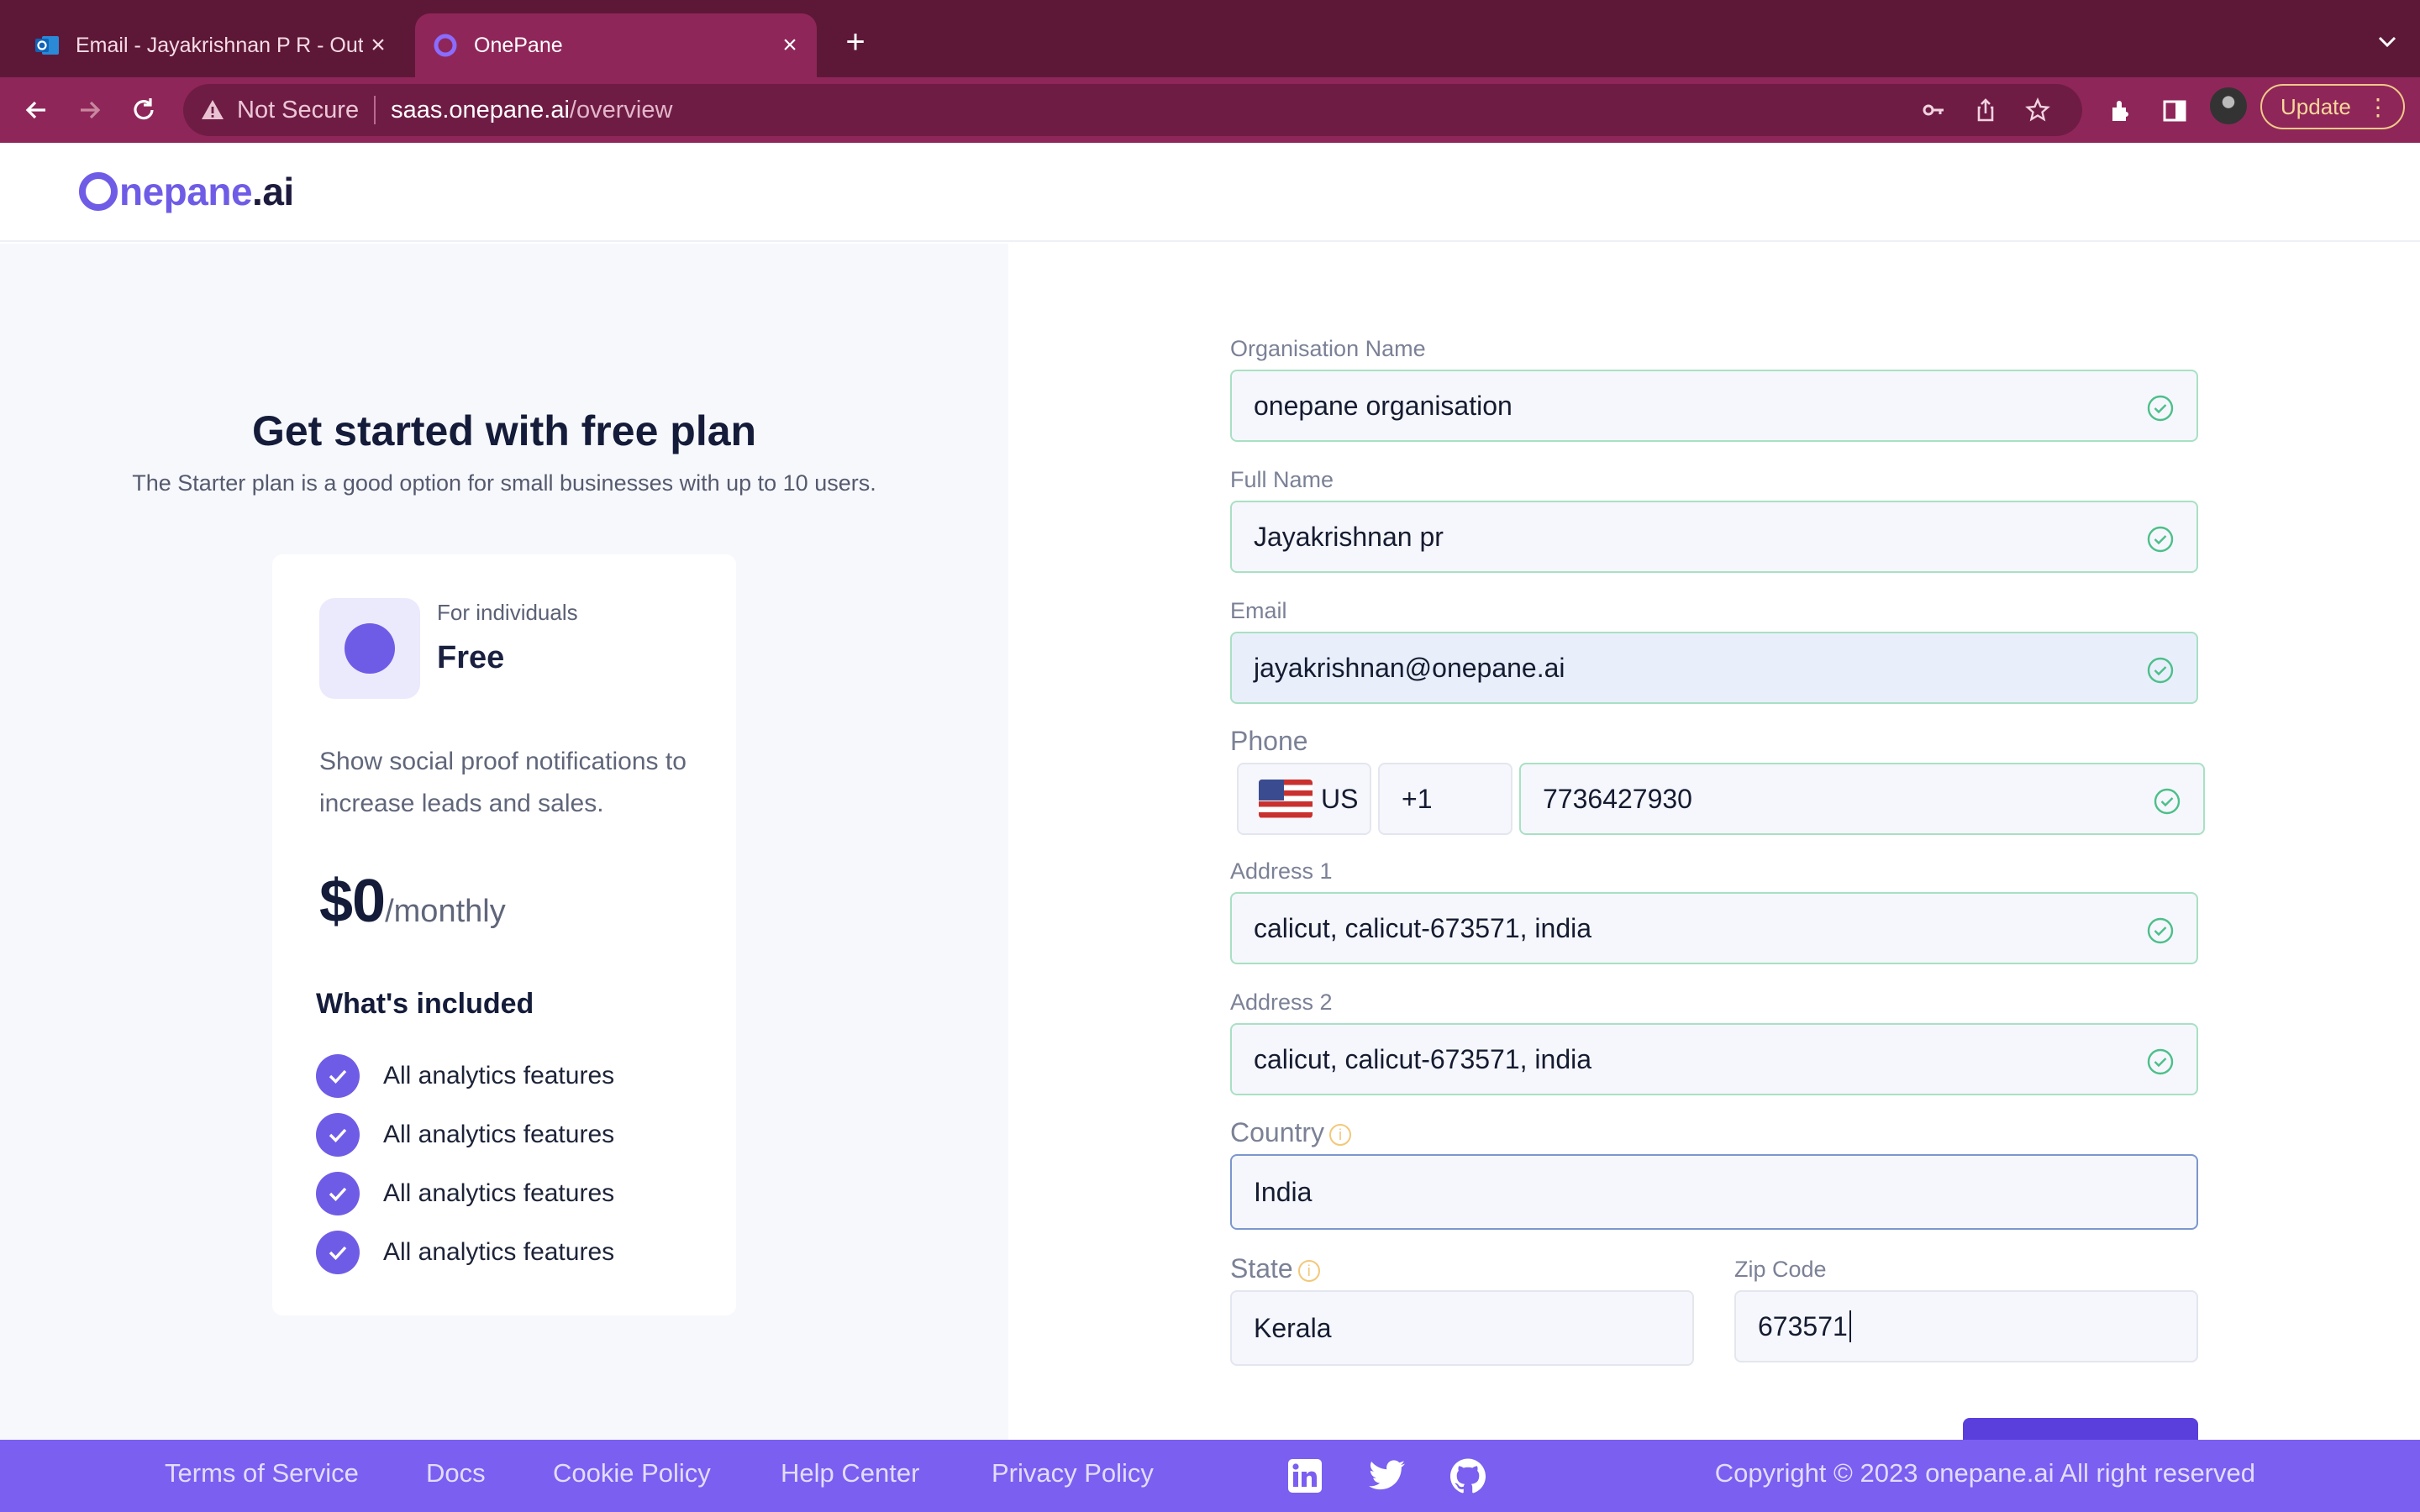  I want to click on address2-label: Address 2, so click(1282, 1002).